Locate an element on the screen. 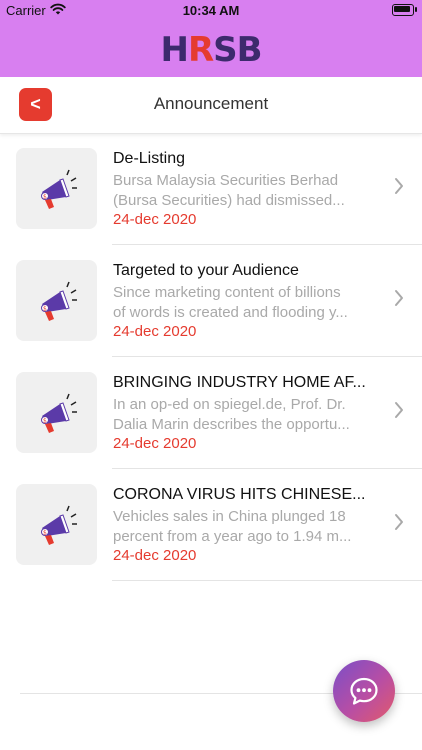 This screenshot has width=422, height=750. brand-header: HRSB is located at coordinates (211, 49).